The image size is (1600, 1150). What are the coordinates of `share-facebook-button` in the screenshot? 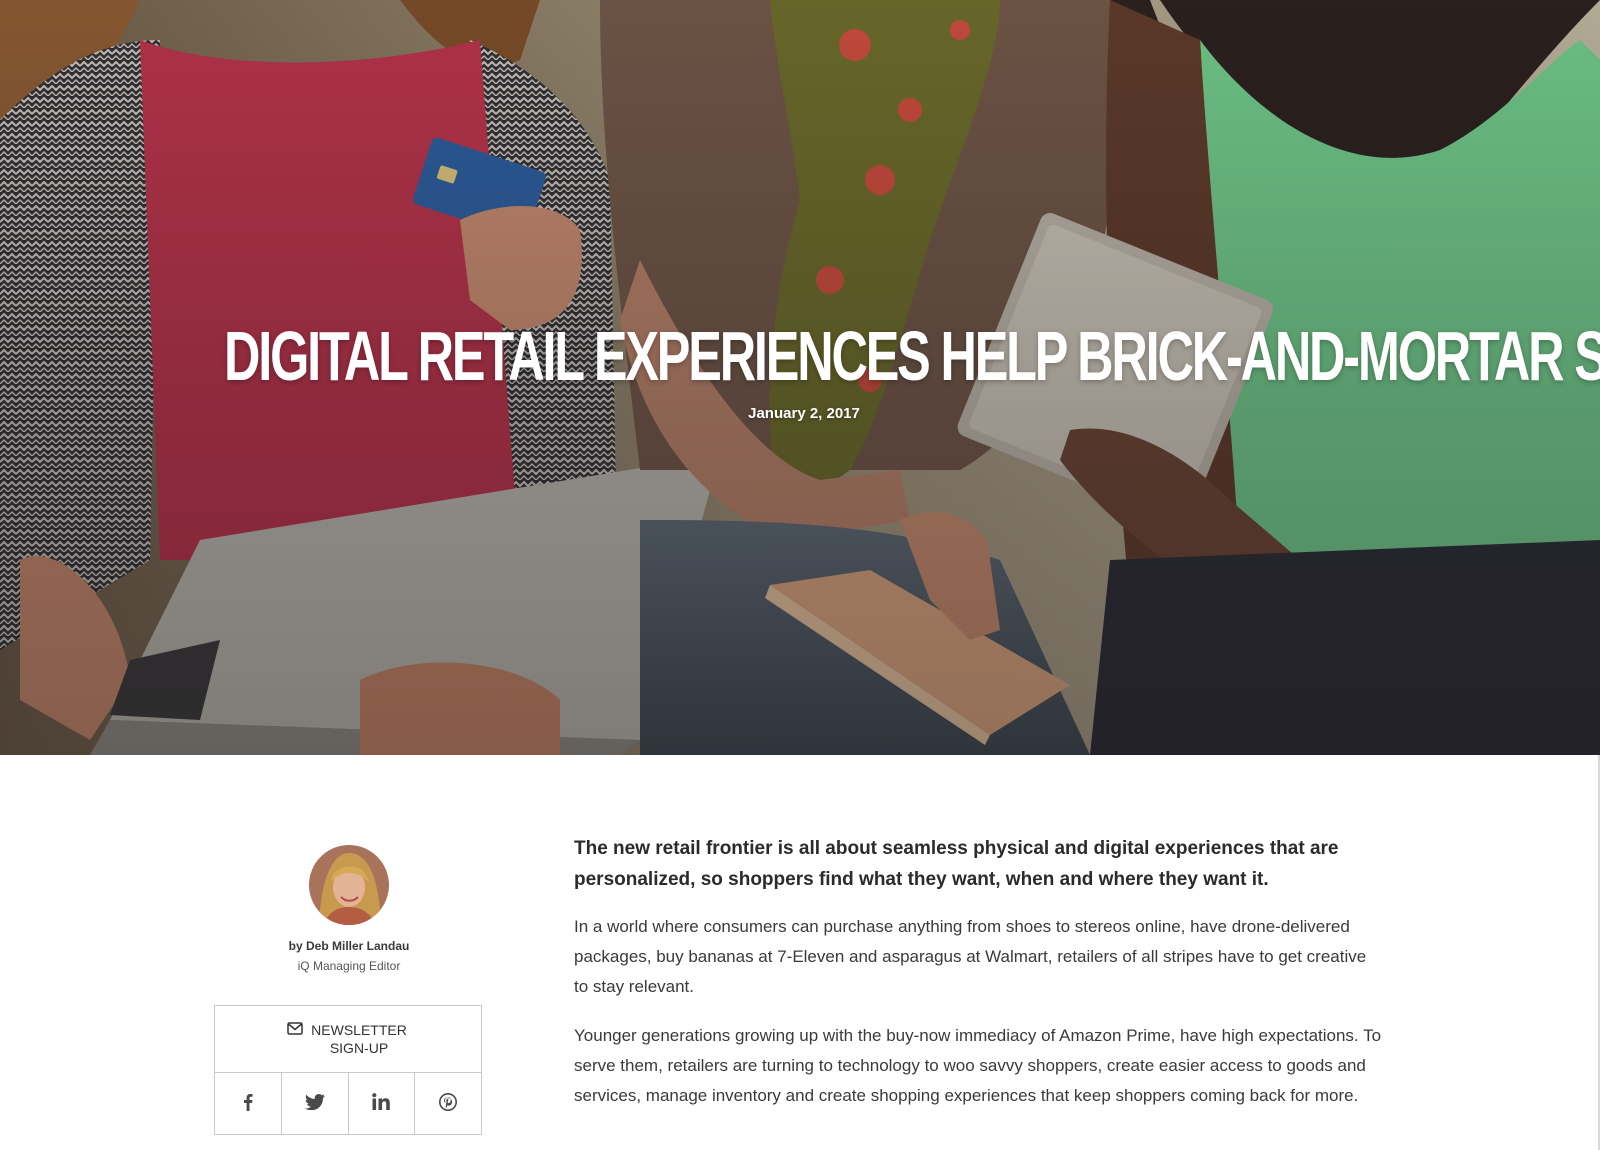 It's located at (248, 1103).